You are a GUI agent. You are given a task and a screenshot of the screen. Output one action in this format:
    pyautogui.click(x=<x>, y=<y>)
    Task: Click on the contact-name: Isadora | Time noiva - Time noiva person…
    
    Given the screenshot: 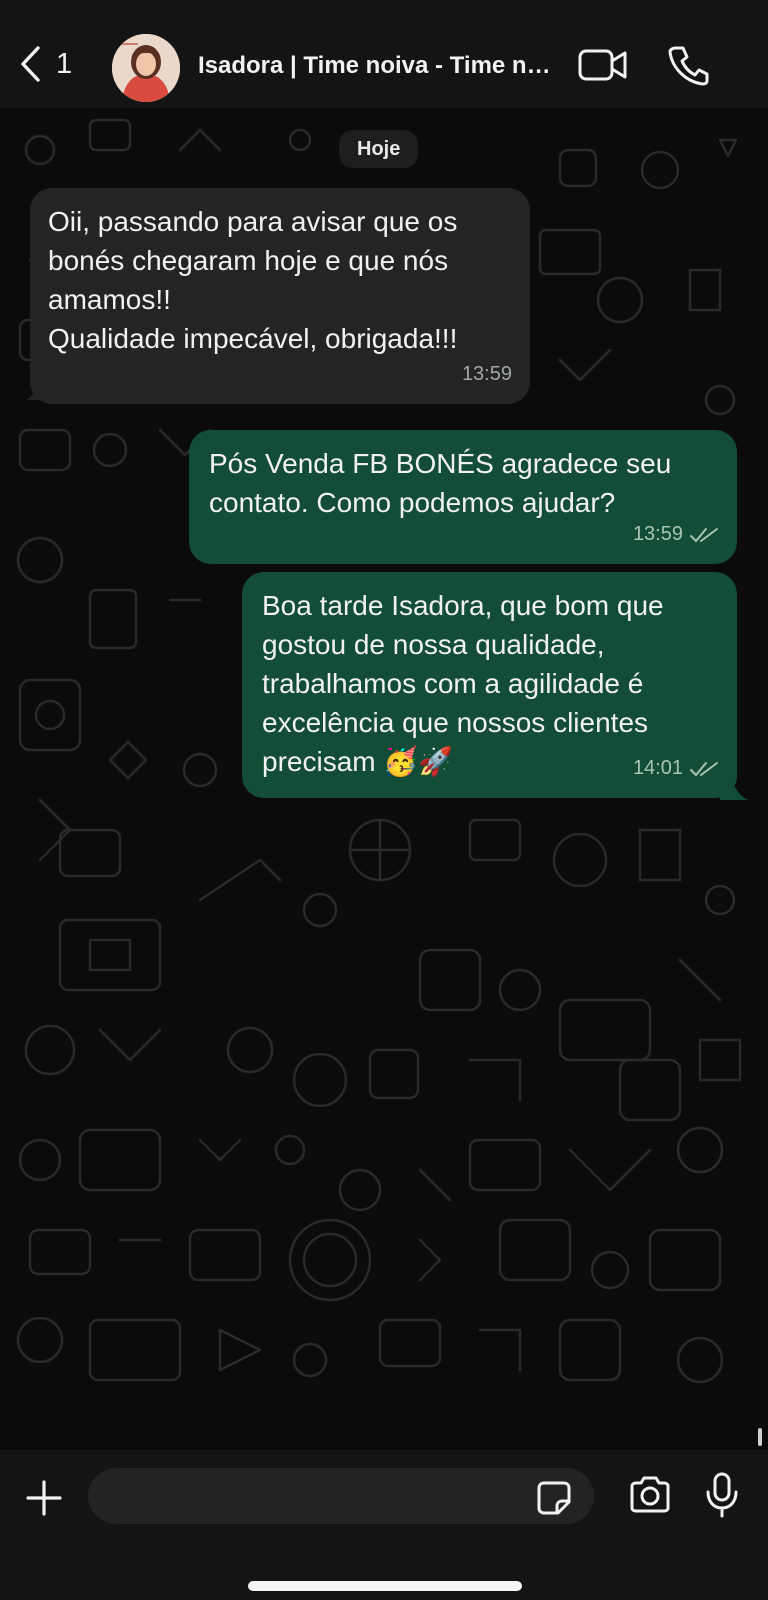 What is the action you would take?
    pyautogui.click(x=378, y=66)
    